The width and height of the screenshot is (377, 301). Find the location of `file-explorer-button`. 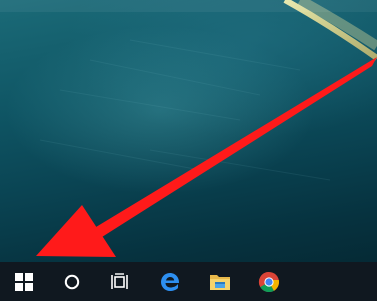

file-explorer-button is located at coordinates (220, 281).